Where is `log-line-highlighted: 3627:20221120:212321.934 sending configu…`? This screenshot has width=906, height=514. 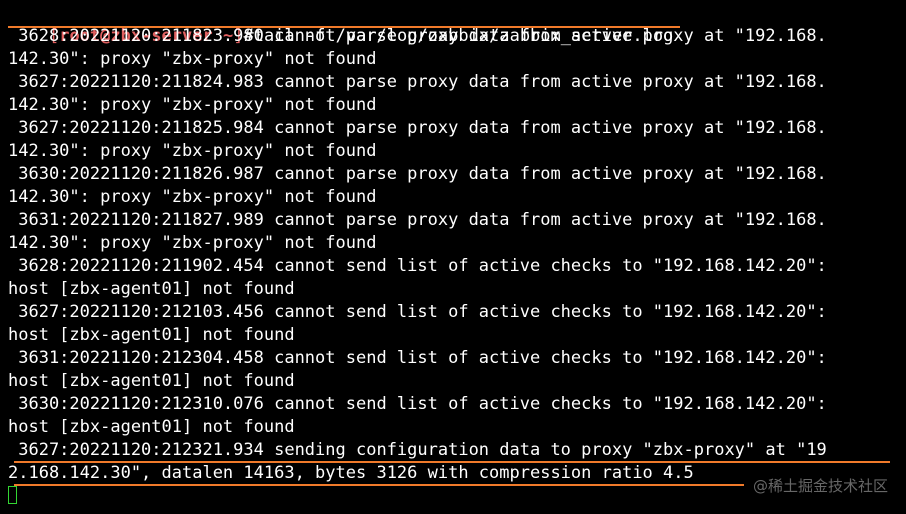
log-line-highlighted: 3627:20221120:212321.934 sending configu… is located at coordinates (417, 450).